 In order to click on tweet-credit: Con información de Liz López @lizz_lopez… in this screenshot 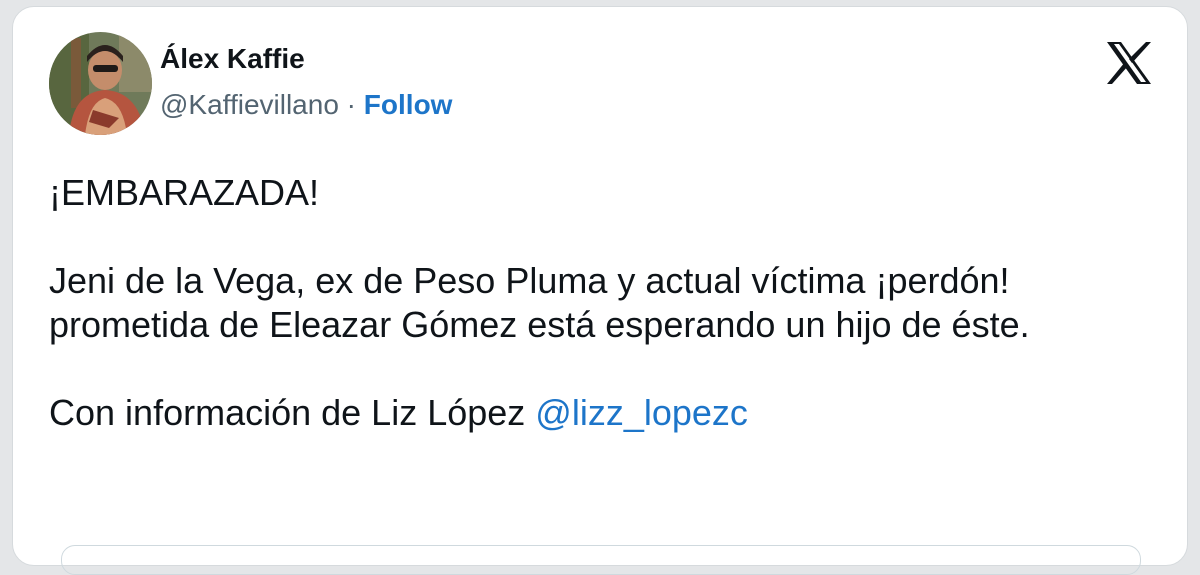, I will do `click(609, 413)`.